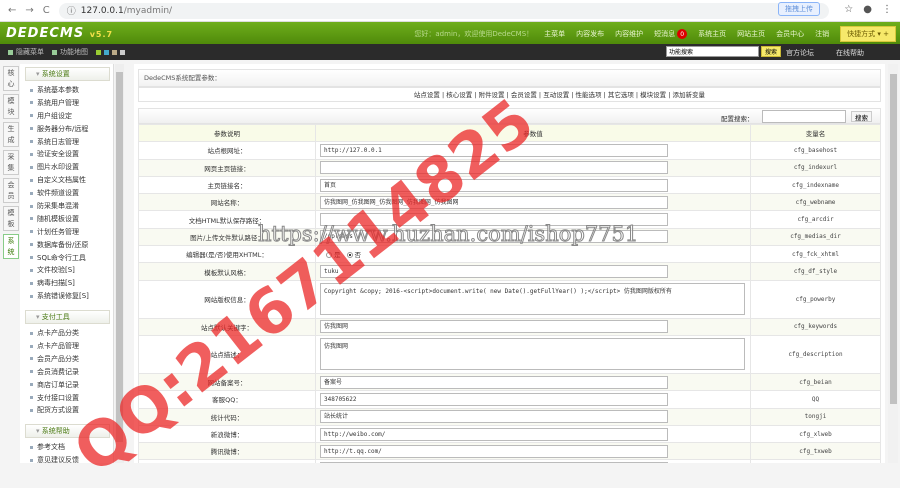 The height and width of the screenshot is (488, 900). I want to click on param-input: 备案号, so click(494, 382).